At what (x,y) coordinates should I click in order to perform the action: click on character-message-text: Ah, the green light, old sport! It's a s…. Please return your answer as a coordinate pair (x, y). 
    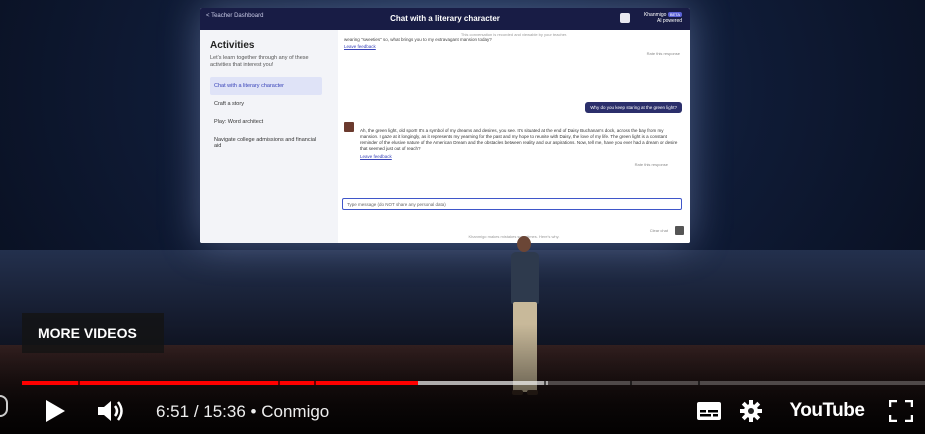
    Looking at the image, I should click on (519, 139).